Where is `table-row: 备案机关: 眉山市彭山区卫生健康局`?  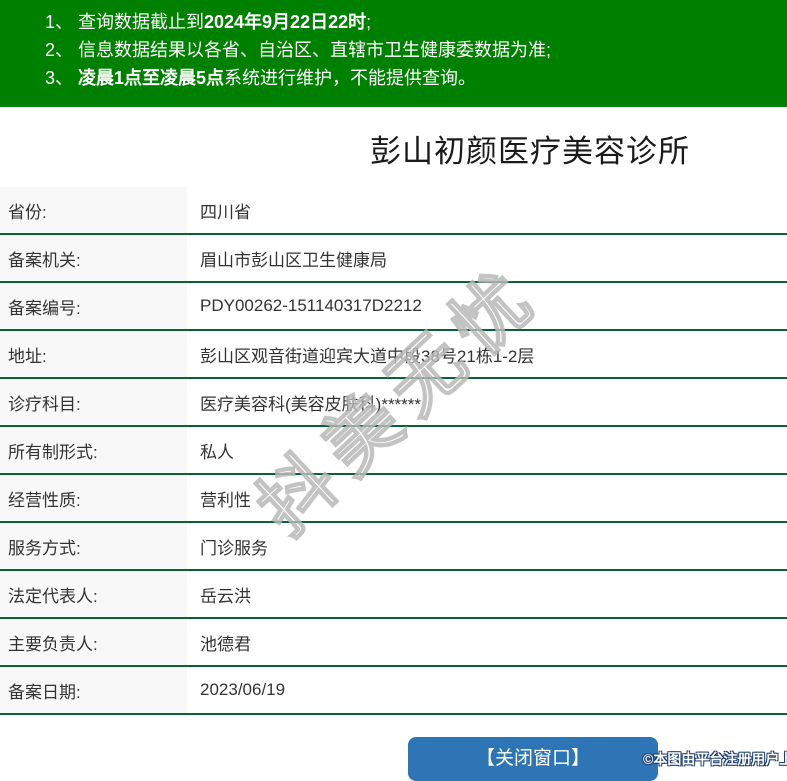
table-row: 备案机关: 眉山市彭山区卫生健康局 is located at coordinates (393, 259).